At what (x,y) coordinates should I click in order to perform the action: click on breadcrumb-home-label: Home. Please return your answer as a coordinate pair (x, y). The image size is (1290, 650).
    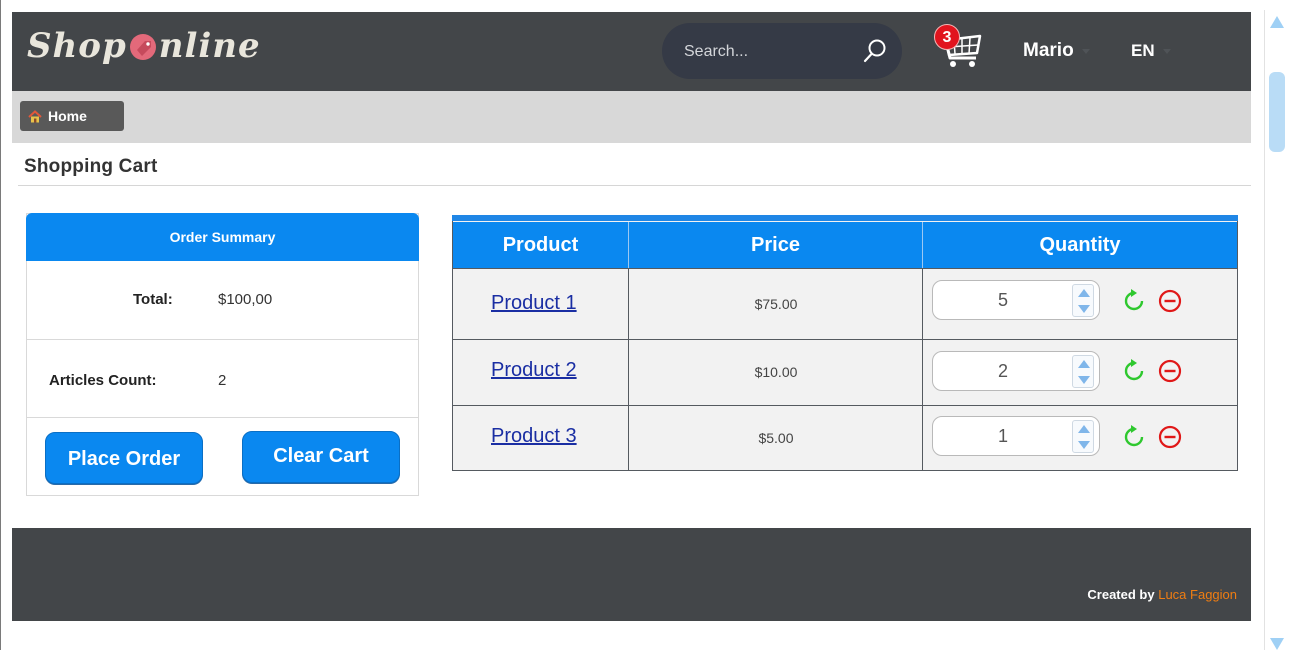
    Looking at the image, I should click on (67, 116).